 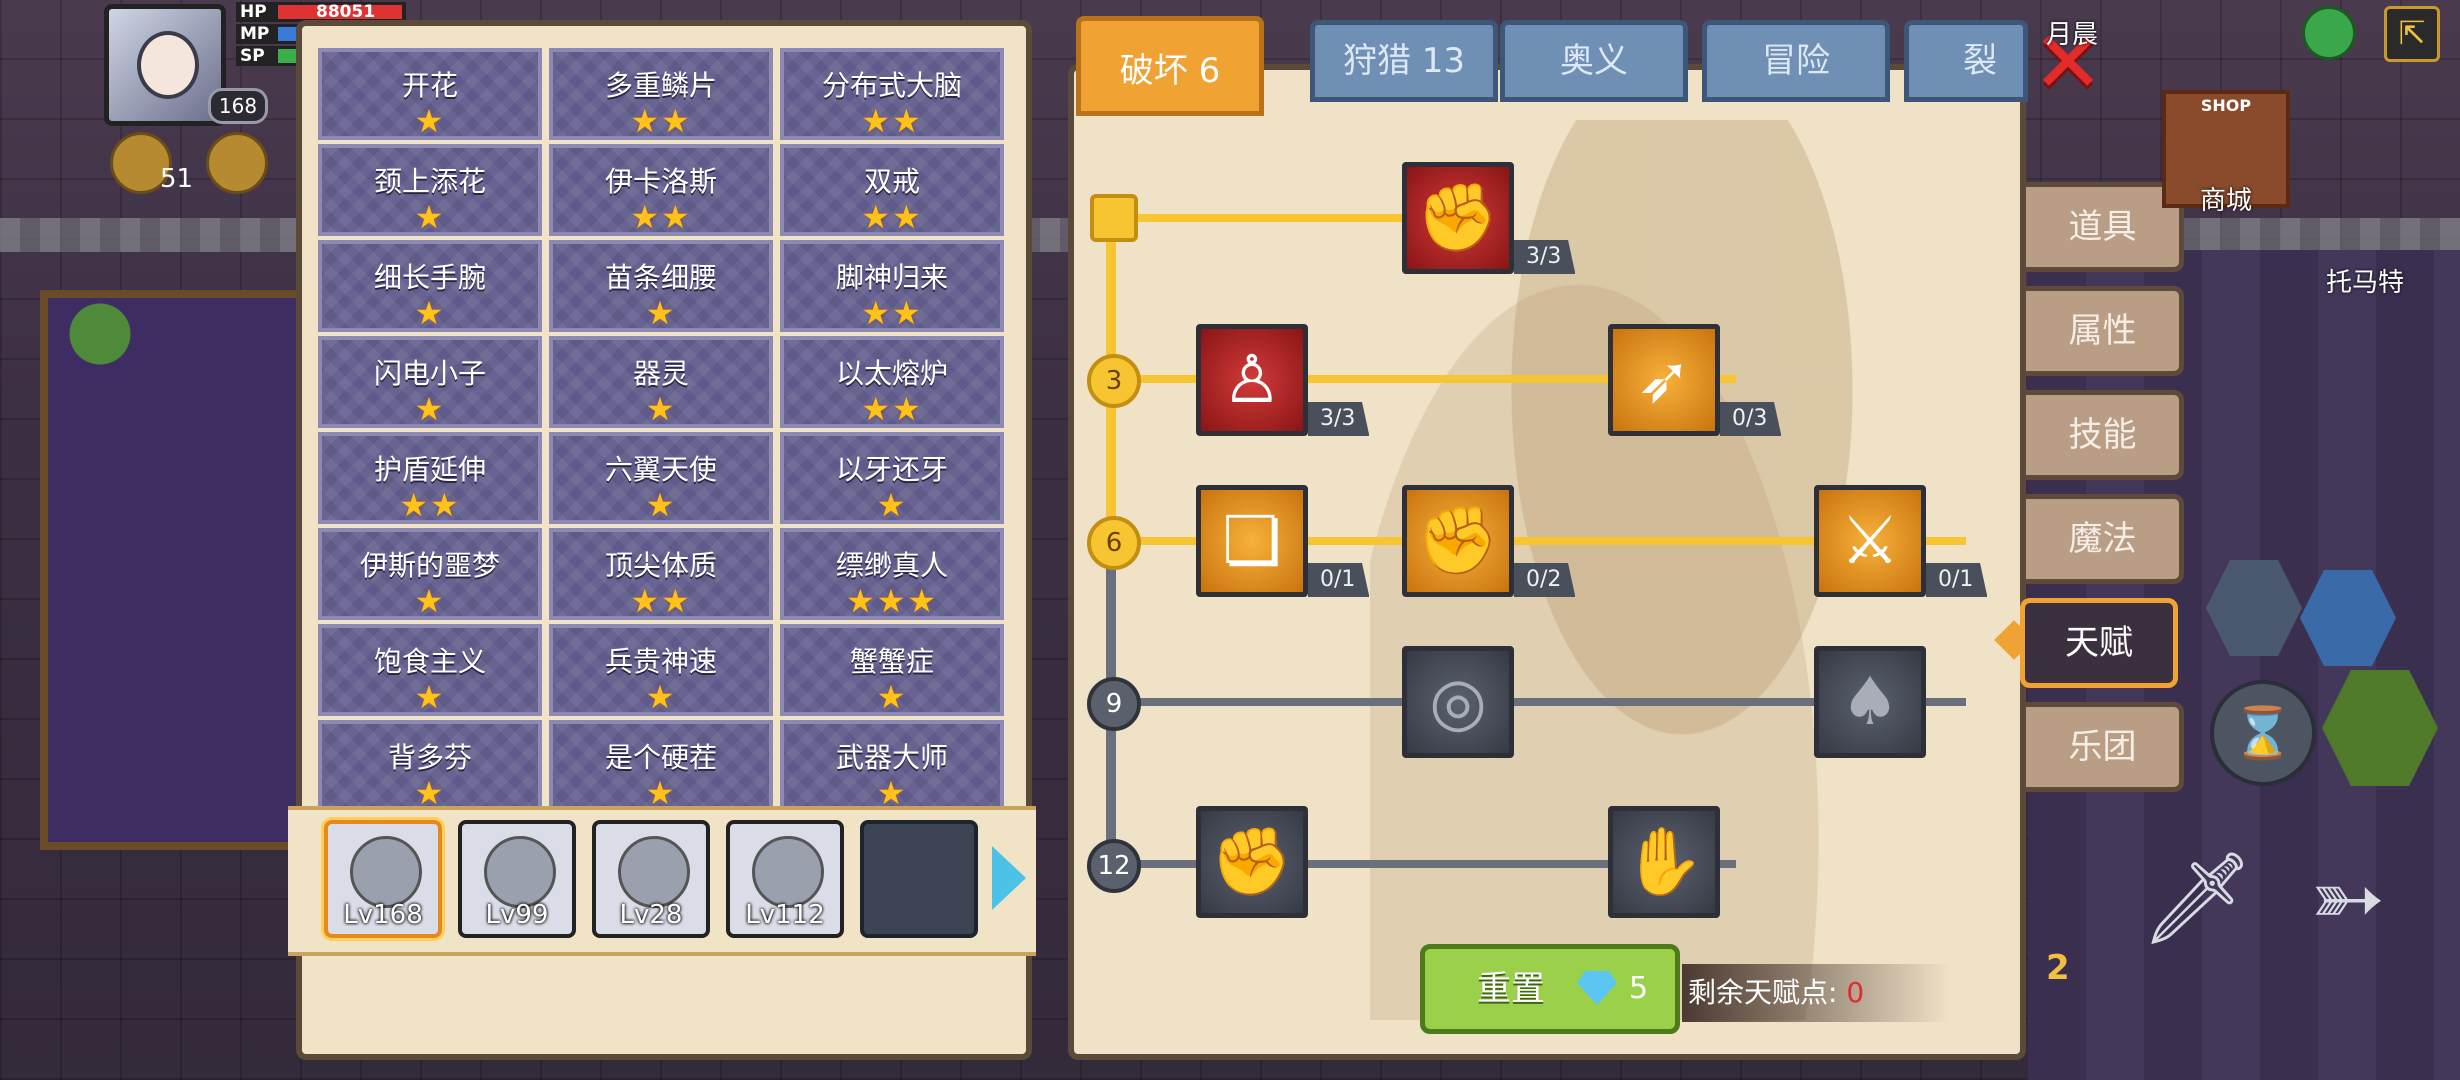 What do you see at coordinates (1796, 61) in the screenshot?
I see `tab-adventure: 冒险` at bounding box center [1796, 61].